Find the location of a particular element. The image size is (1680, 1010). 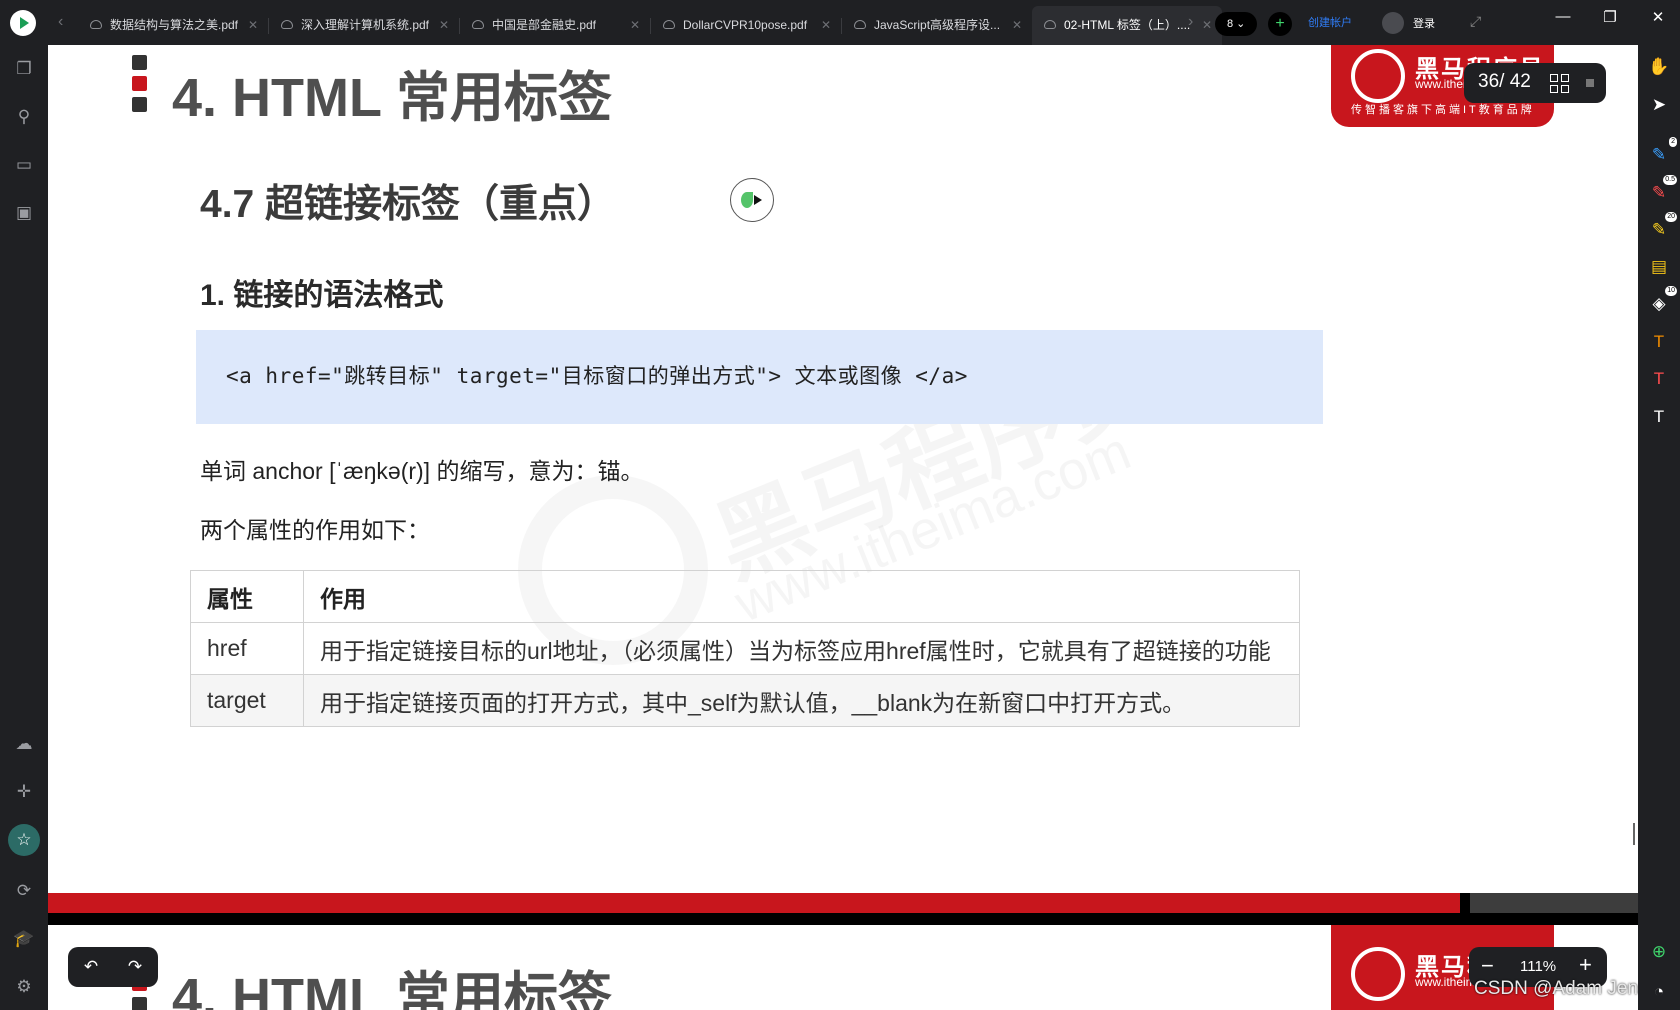

close-window-button: ✕ is located at coordinates (1658, 17).